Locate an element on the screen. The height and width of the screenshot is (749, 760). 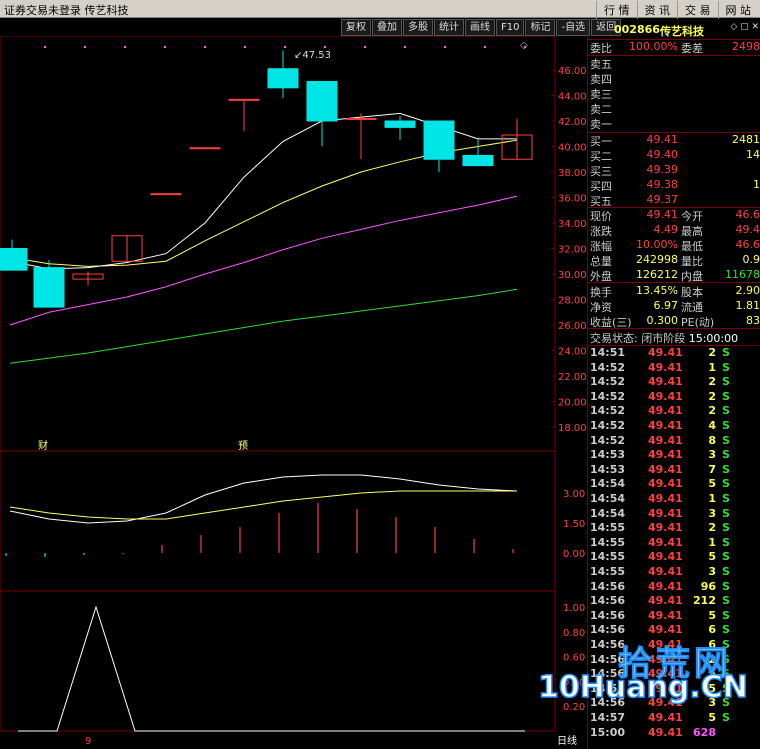
stock-header: 002866 传艺科技 ◇ ▢ ✕ is located at coordinates (674, 29).